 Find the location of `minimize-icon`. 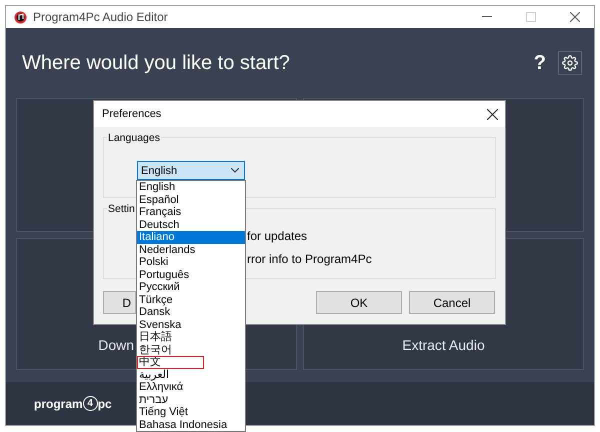

minimize-icon is located at coordinates (487, 17).